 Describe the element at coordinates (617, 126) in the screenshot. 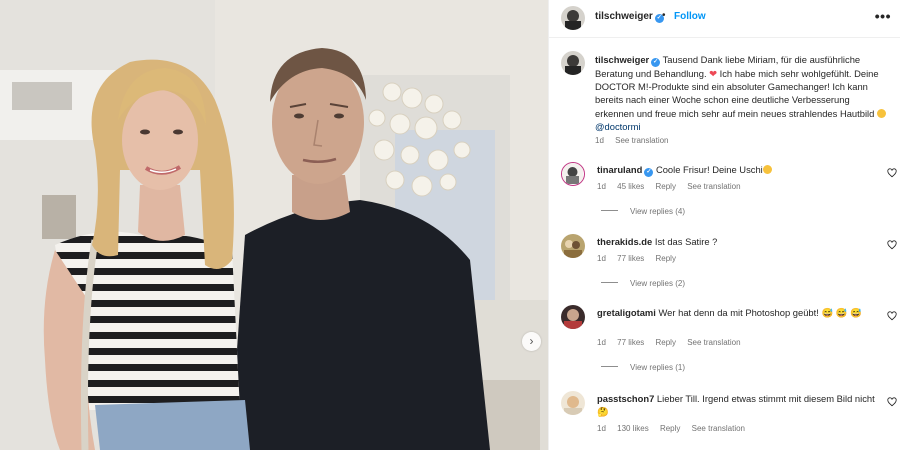

I see `caption-mention: @doctormi` at that location.